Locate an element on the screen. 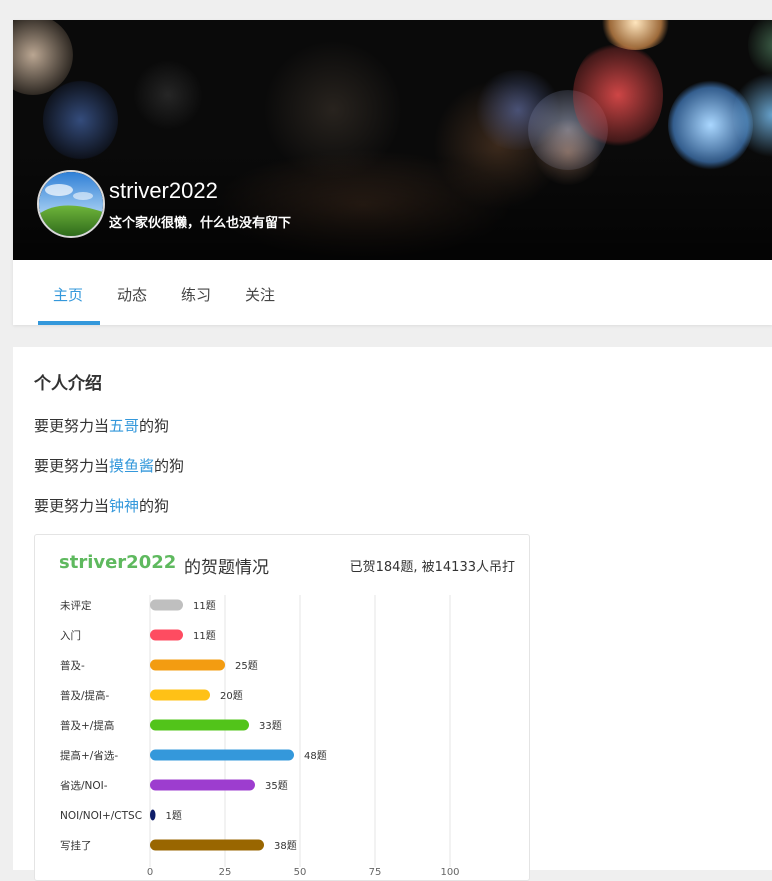 The height and width of the screenshot is (881, 772). chart-value-label: 1题 is located at coordinates (174, 816).